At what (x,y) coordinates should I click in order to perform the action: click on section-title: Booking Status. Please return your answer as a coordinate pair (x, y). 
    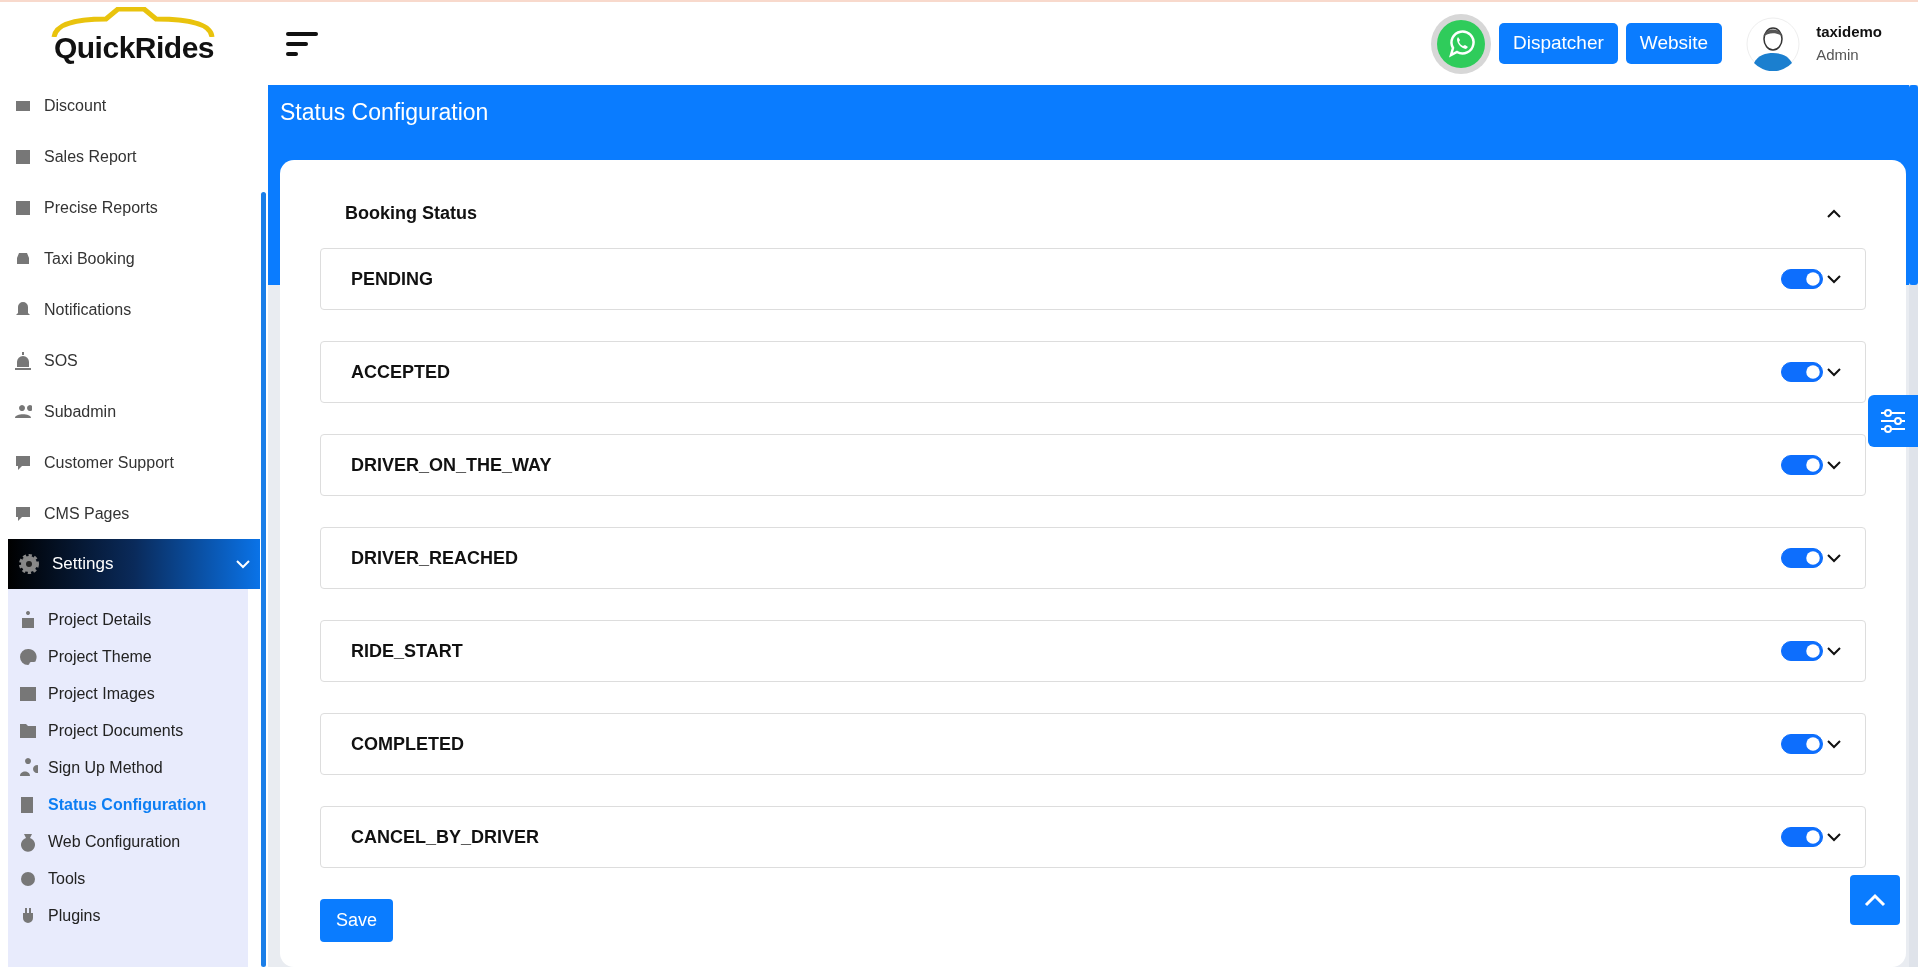
    Looking at the image, I should click on (411, 213).